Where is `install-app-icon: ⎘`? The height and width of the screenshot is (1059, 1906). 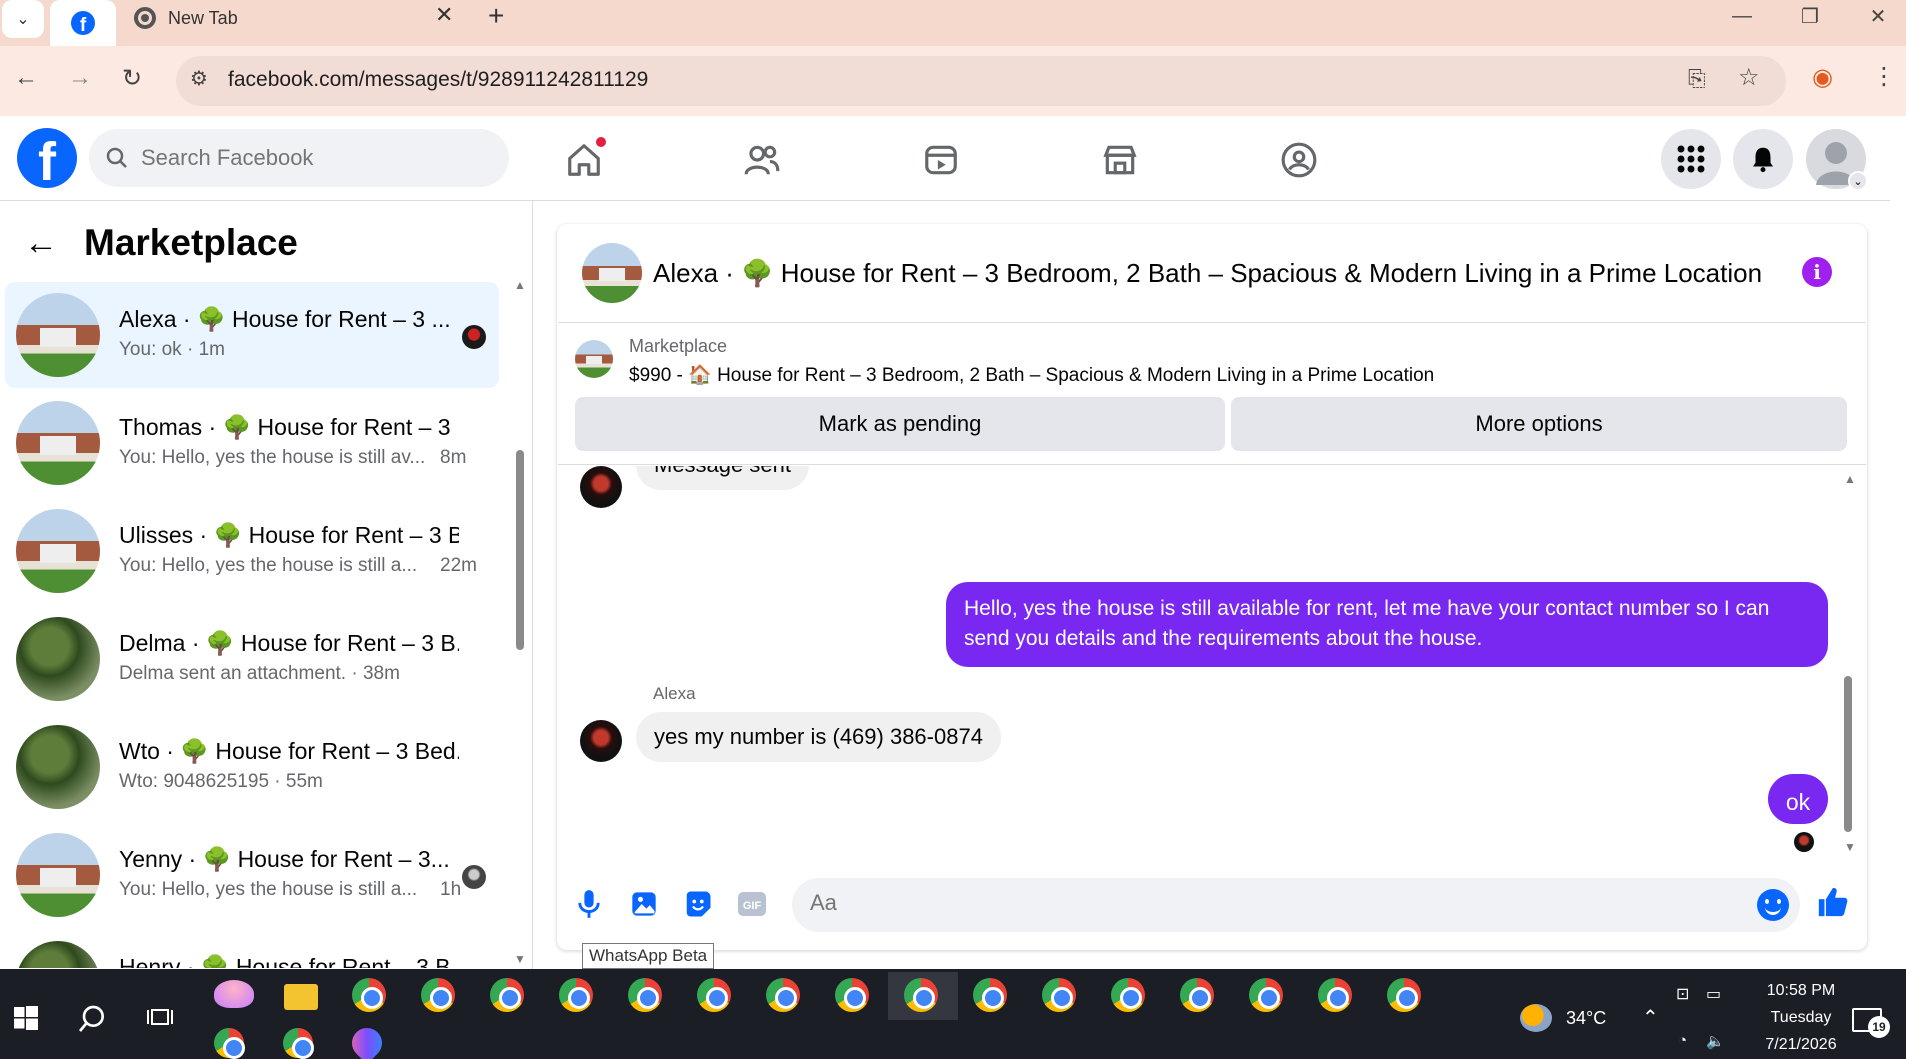
install-app-icon: ⎘ is located at coordinates (1697, 79).